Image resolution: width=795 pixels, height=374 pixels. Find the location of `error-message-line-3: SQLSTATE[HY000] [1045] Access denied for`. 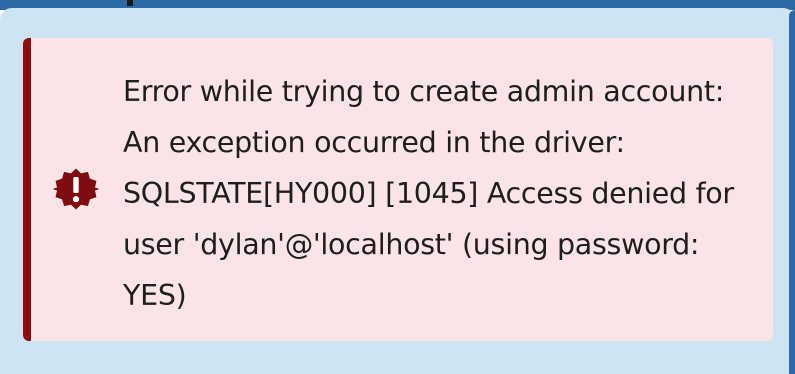

error-message-line-3: SQLSTATE[HY000] [1045] Access denied for is located at coordinates (428, 193).